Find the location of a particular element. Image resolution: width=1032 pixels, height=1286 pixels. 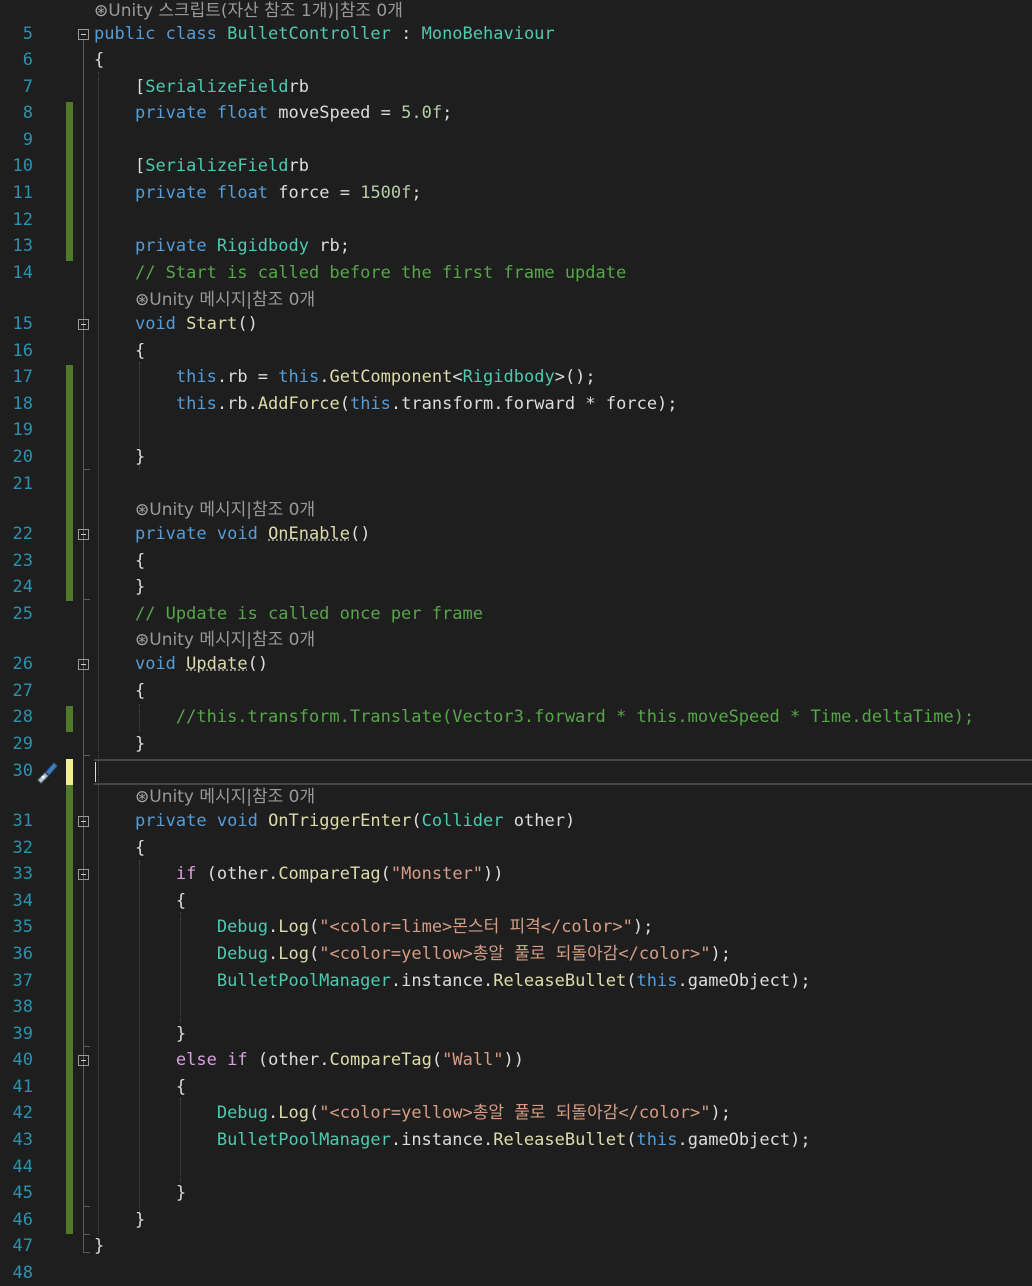

code-token: ); is located at coordinates (643, 927).